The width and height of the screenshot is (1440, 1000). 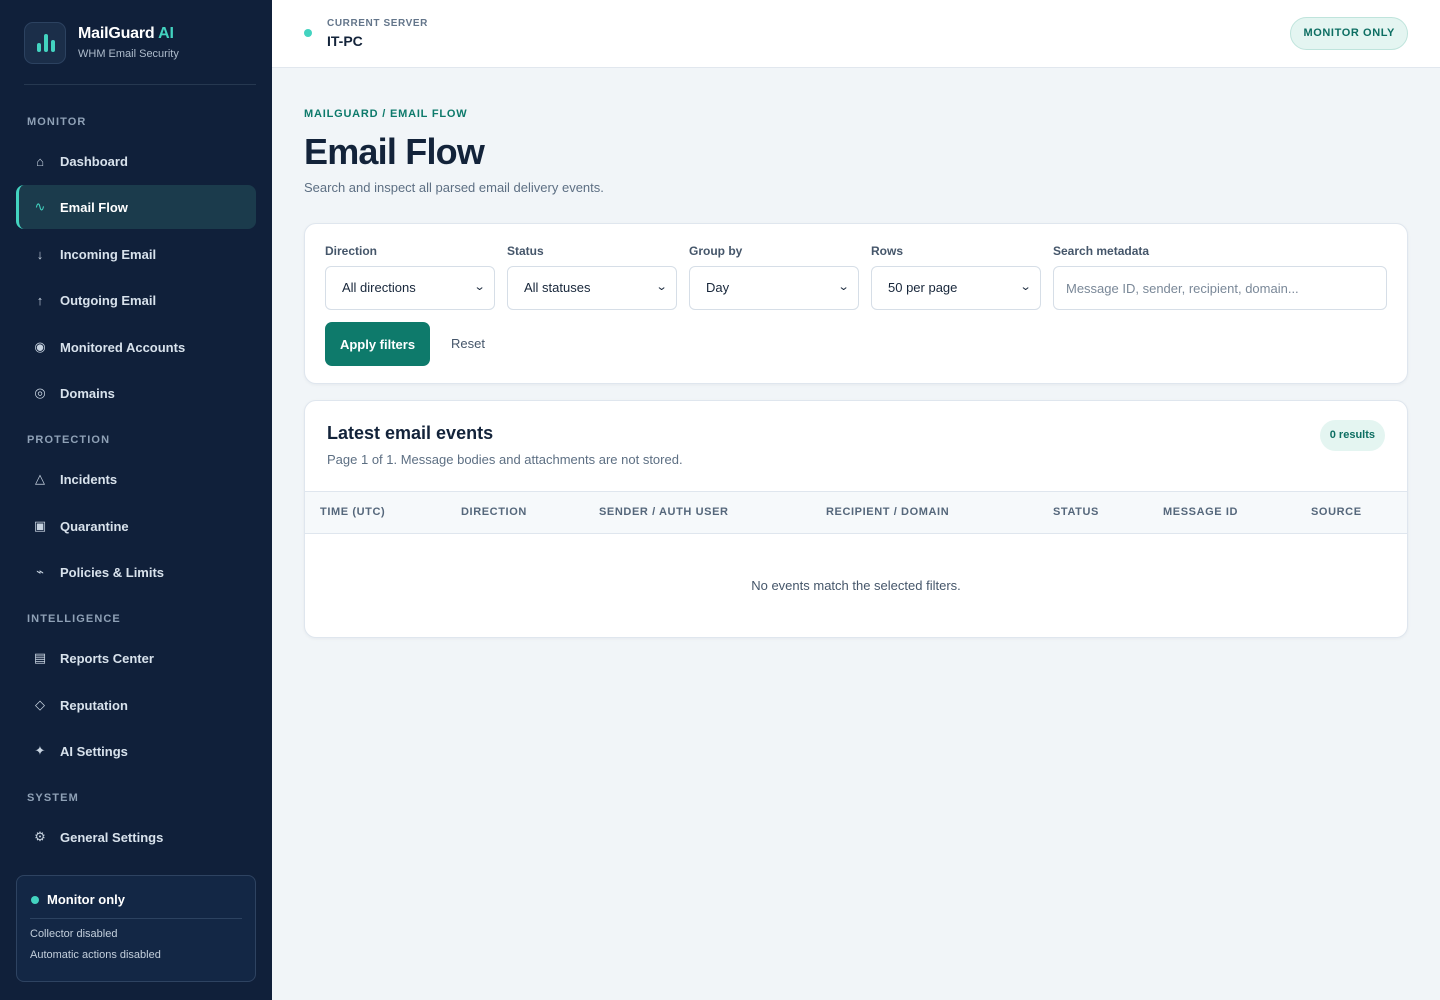 What do you see at coordinates (136, 479) in the screenshot?
I see `sidebar-item-incidents: △ Incidents` at bounding box center [136, 479].